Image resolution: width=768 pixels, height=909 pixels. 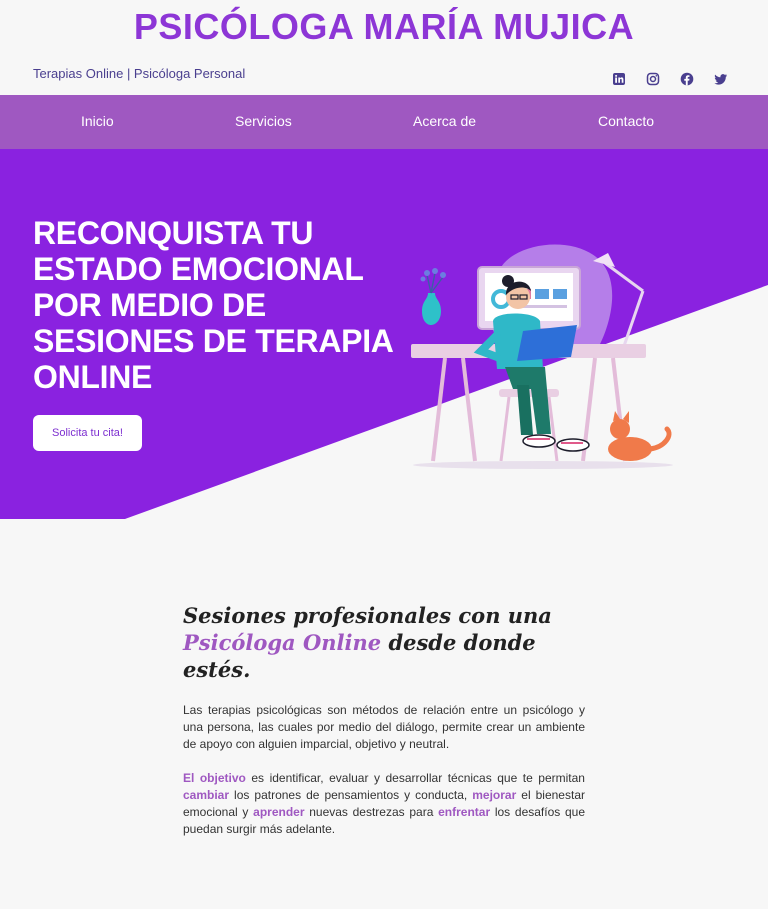 What do you see at coordinates (494, 795) in the screenshot?
I see `keyword-mejorar: mejorar` at bounding box center [494, 795].